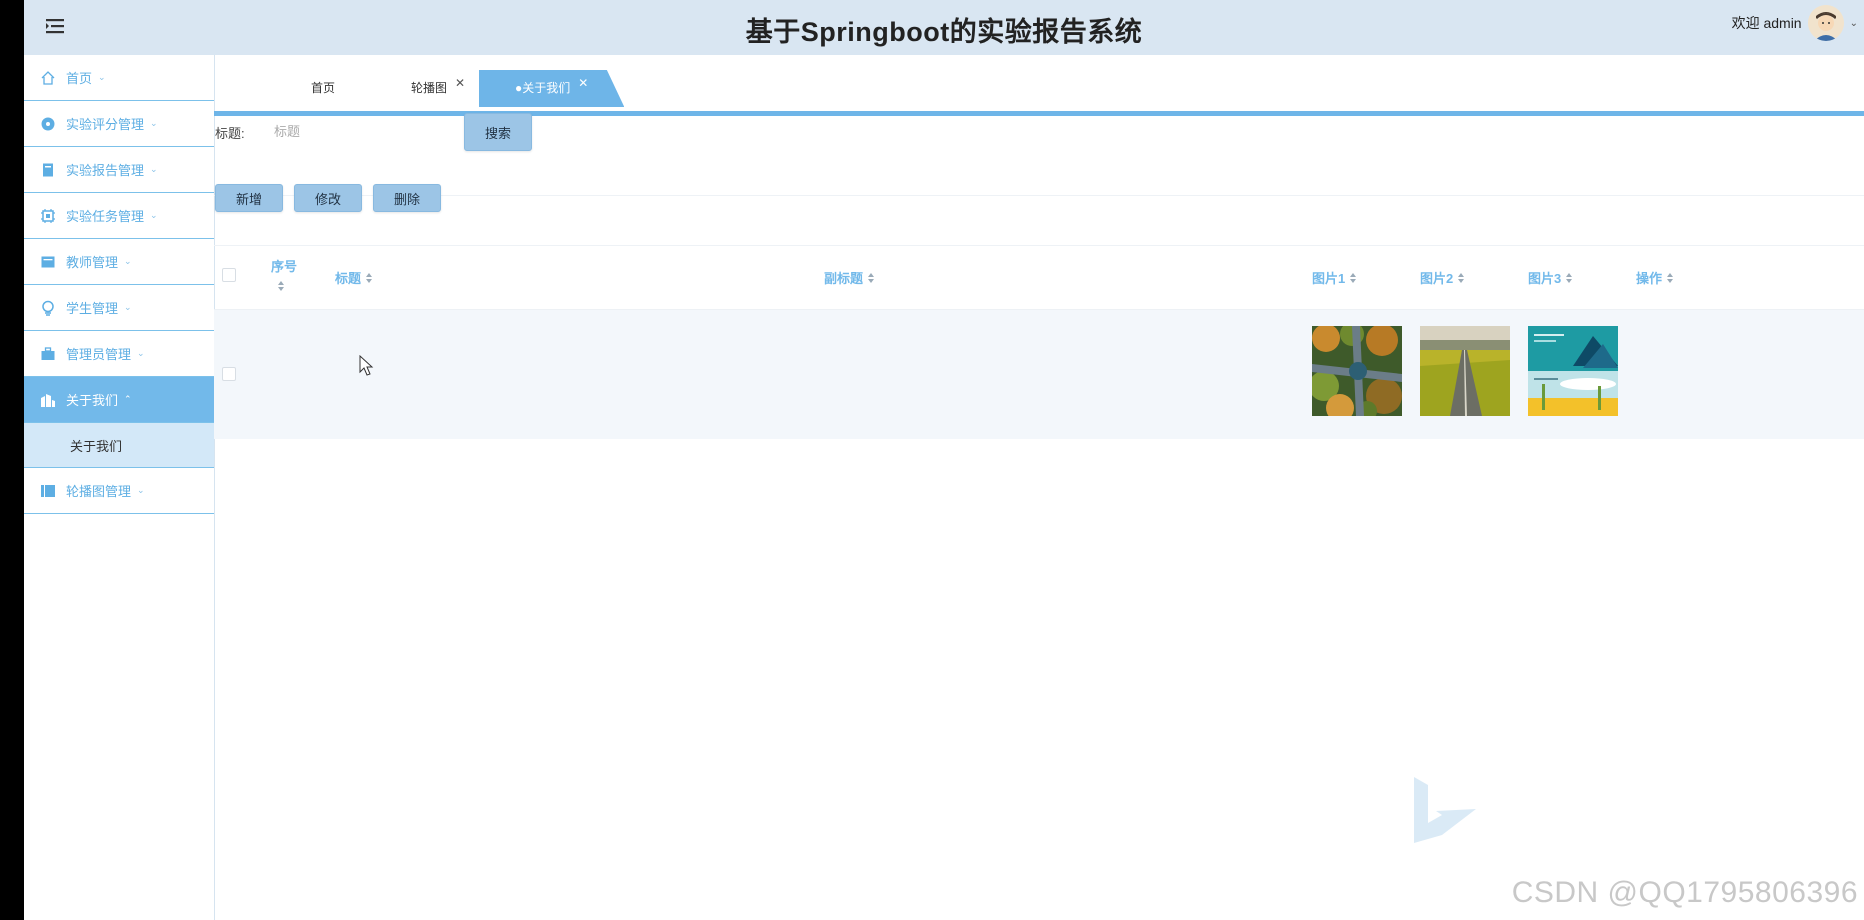 The image size is (1864, 920). I want to click on sidebar-item-task: 实验任务管理 ⌄, so click(119, 216).